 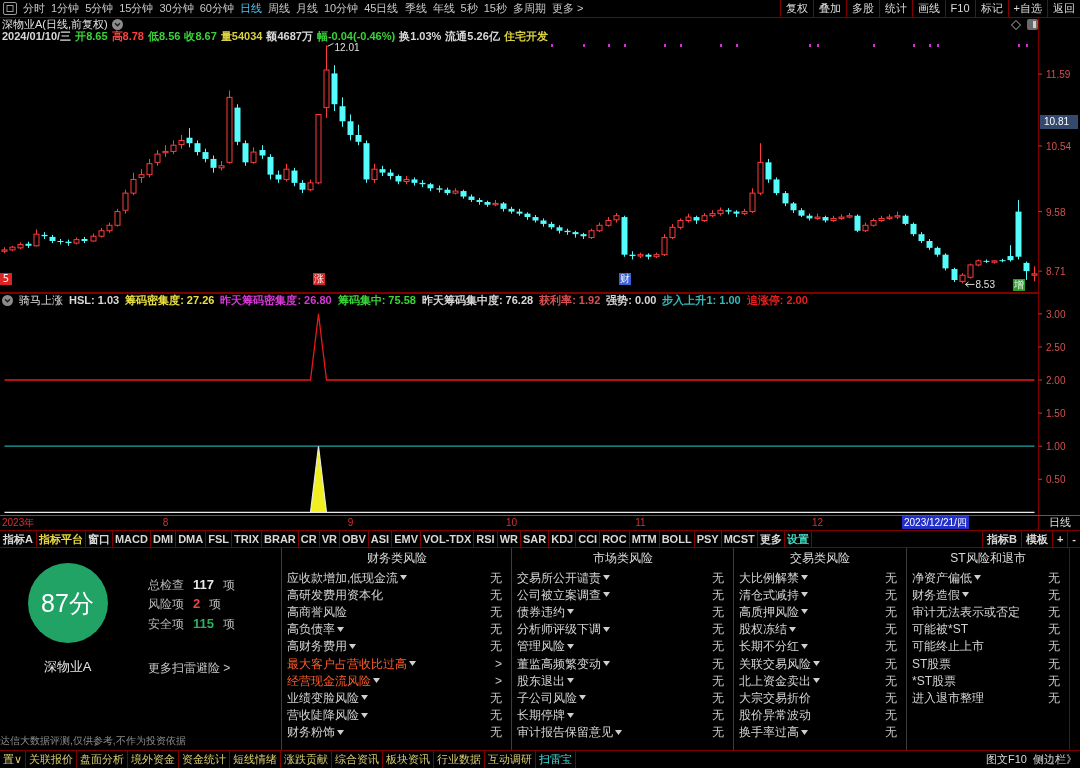 I want to click on indicator-group-button: 指标A, so click(x=18, y=539).